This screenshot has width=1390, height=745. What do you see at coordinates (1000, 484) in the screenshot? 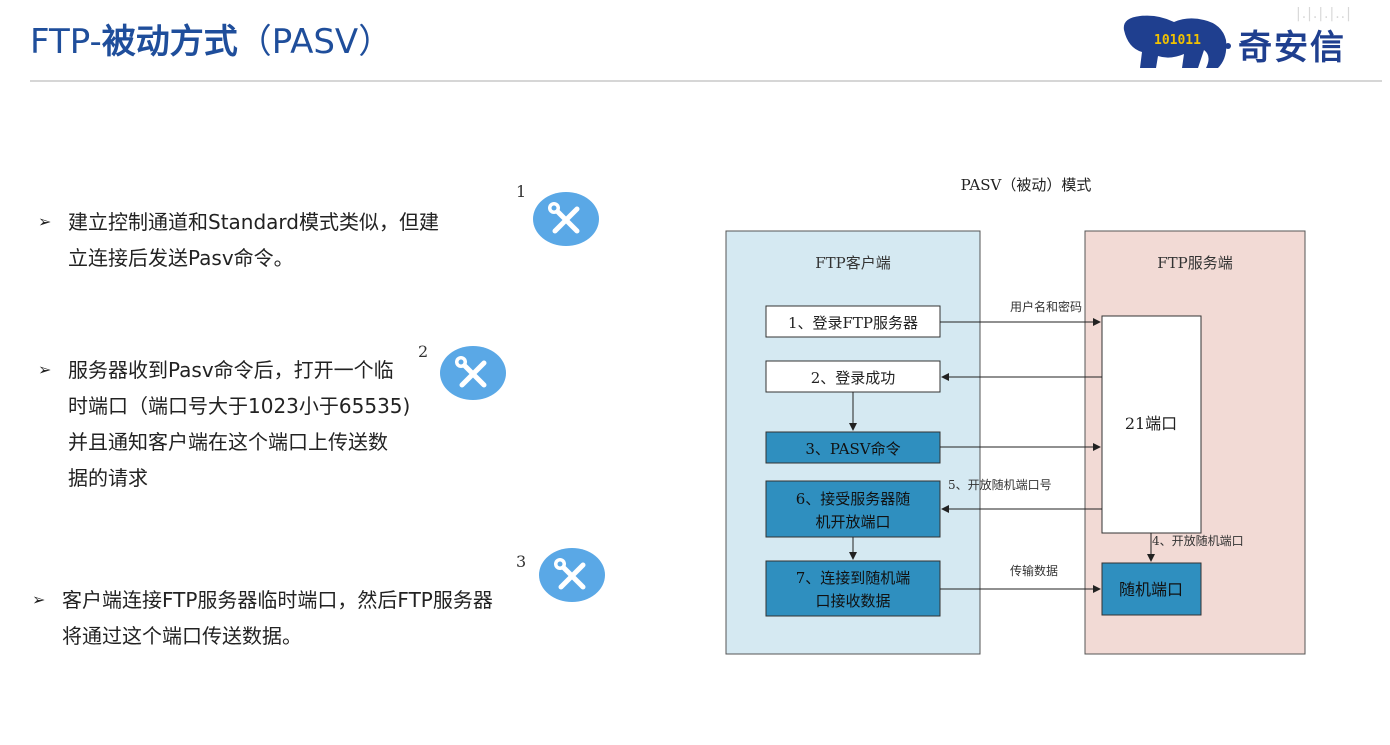
I see `arrow-open-random-num-label: 5、开放随机端口号` at bounding box center [1000, 484].